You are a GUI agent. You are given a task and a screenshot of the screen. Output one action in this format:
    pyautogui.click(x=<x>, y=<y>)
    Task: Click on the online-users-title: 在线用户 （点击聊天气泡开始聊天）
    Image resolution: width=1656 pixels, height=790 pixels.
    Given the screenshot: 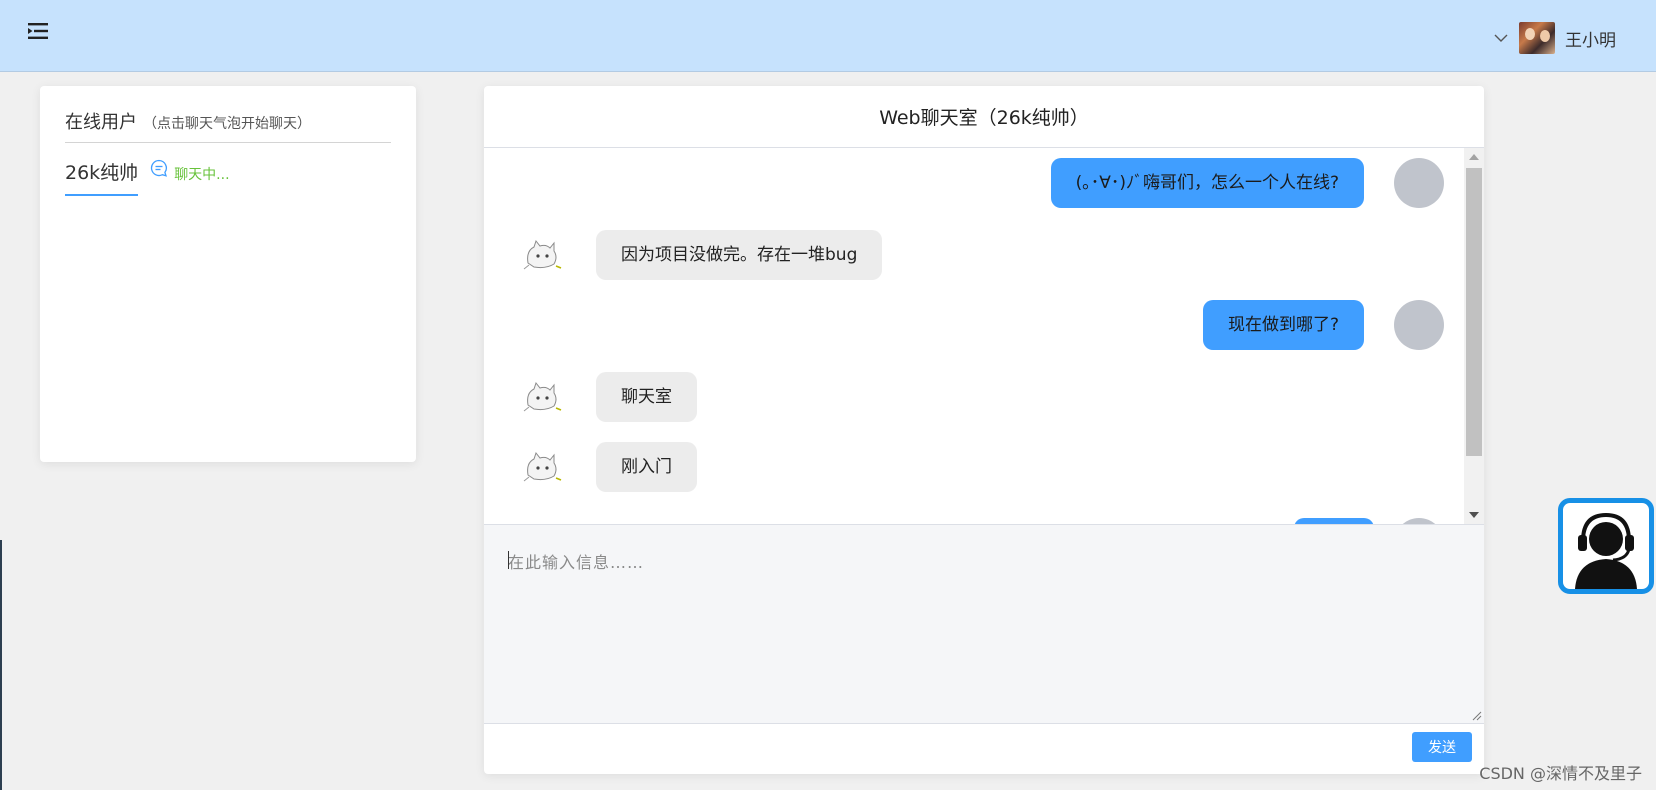 What is the action you would take?
    pyautogui.click(x=188, y=121)
    